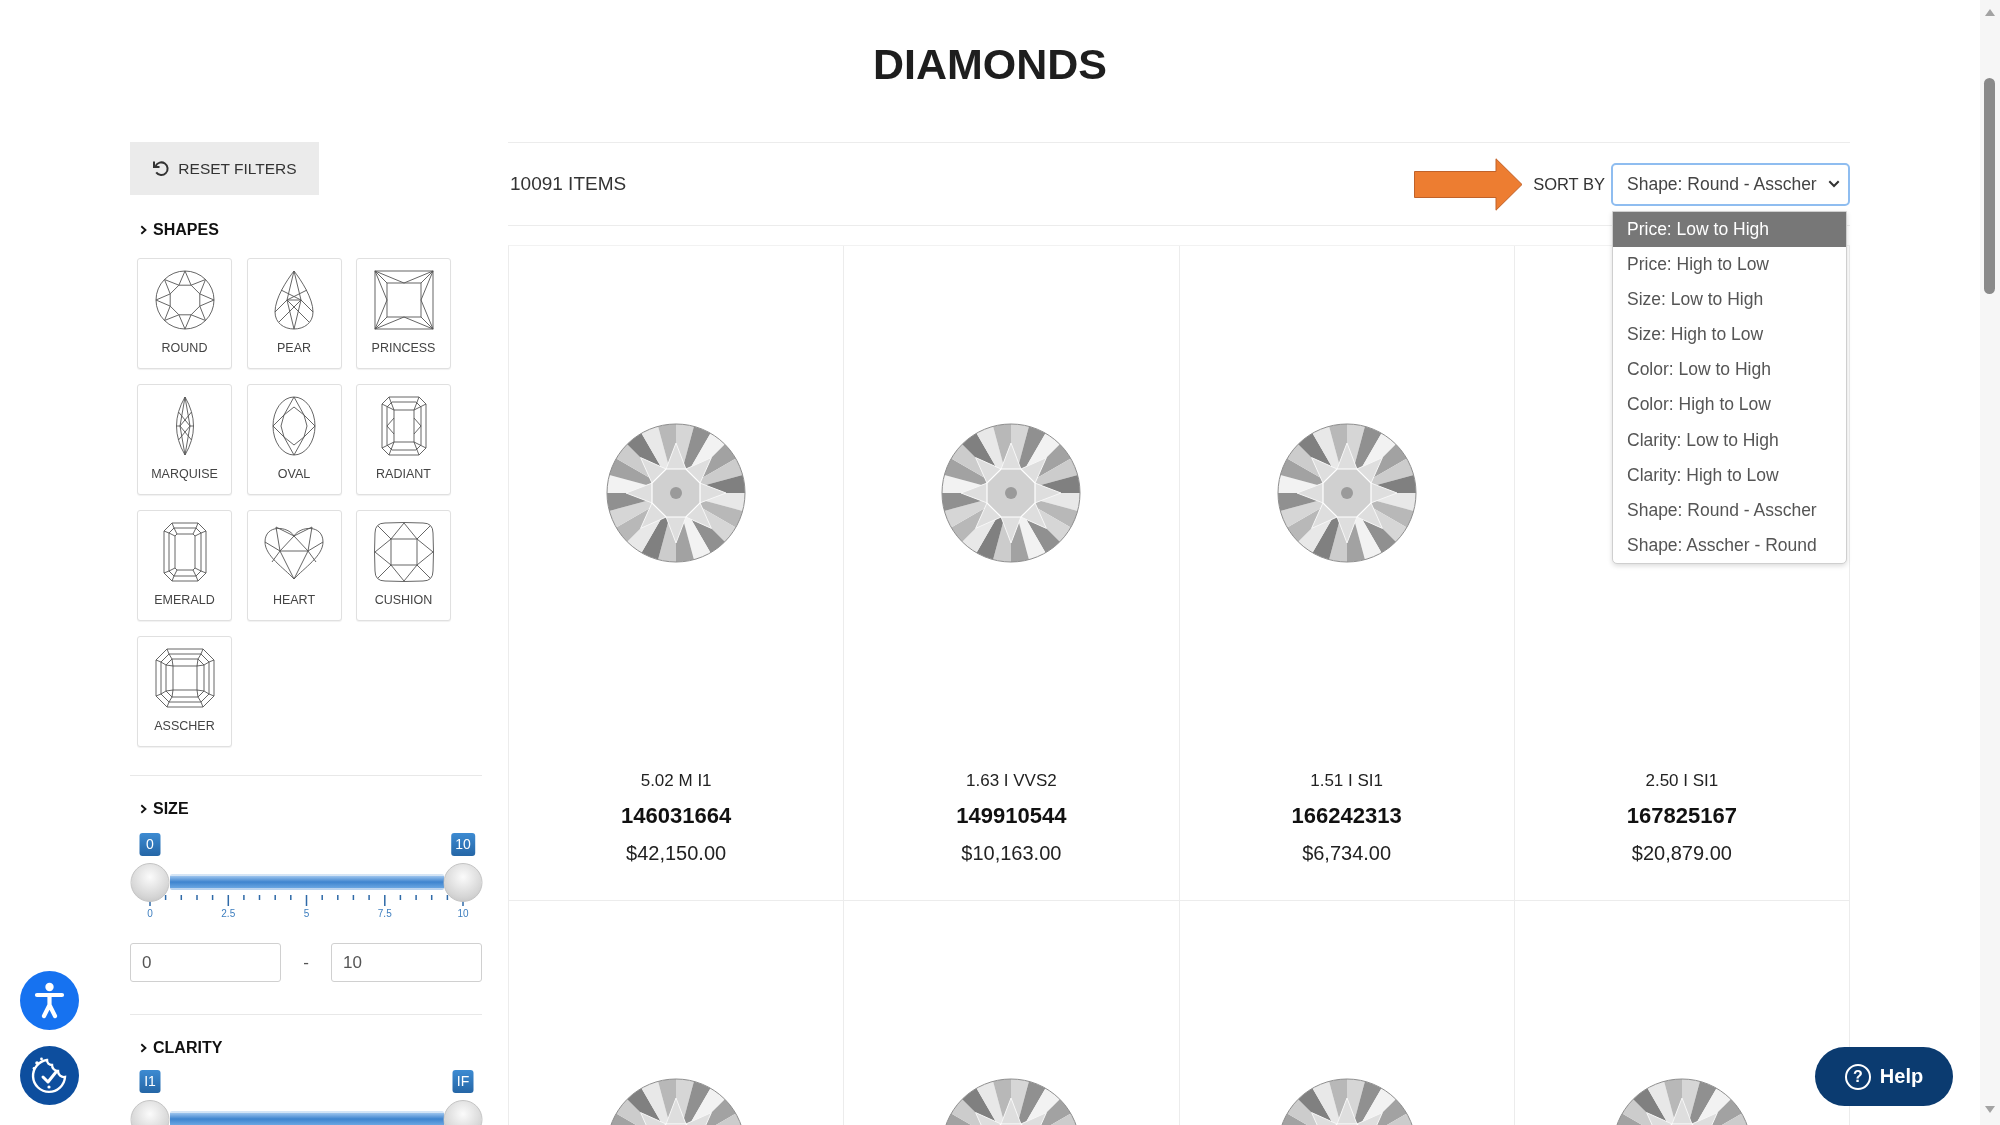 This screenshot has height=1125, width=2000. What do you see at coordinates (150, 1081) in the screenshot?
I see `slider-value-badge: I1` at bounding box center [150, 1081].